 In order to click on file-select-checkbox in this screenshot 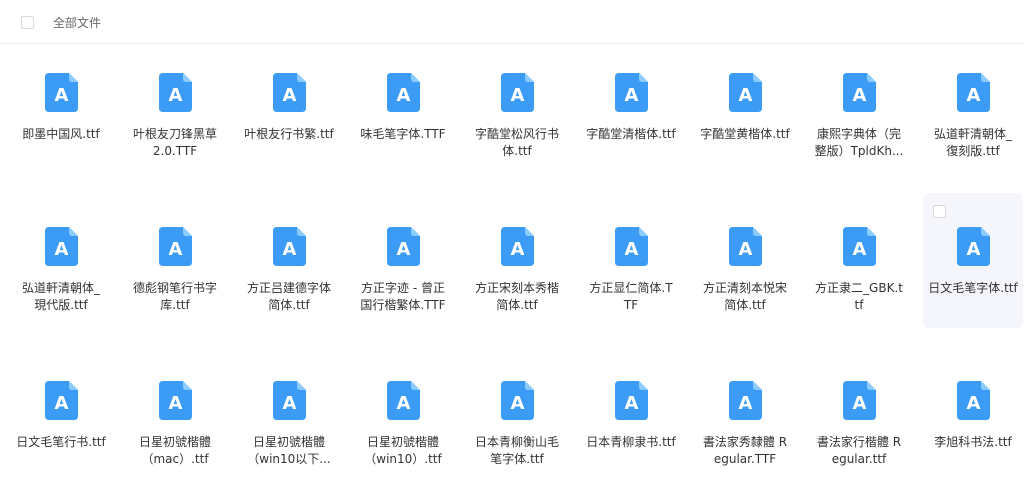, I will do `click(939, 211)`.